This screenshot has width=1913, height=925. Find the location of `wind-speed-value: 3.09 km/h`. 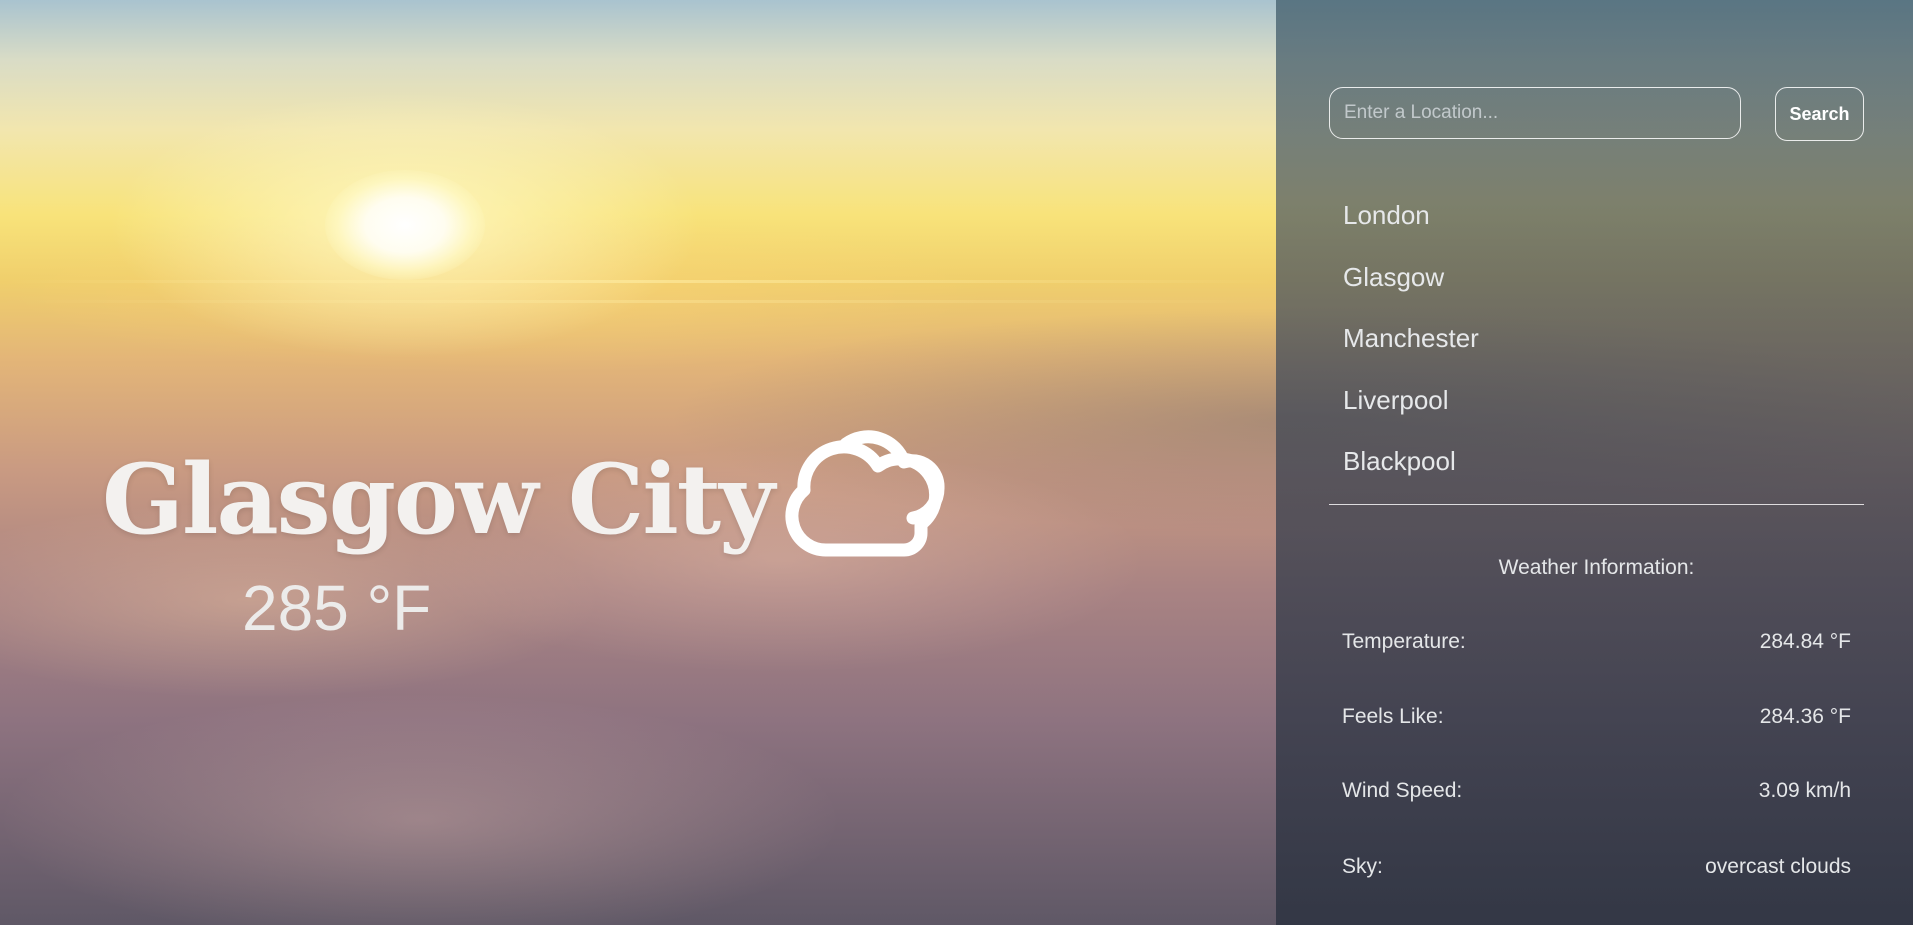

wind-speed-value: 3.09 km/h is located at coordinates (1804, 790).